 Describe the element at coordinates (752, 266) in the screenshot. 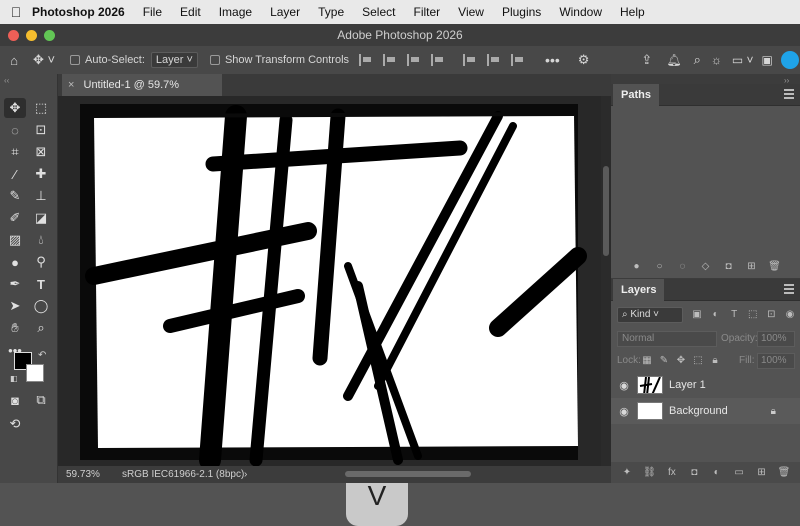

I see `new-path-icon: ⊞` at that location.